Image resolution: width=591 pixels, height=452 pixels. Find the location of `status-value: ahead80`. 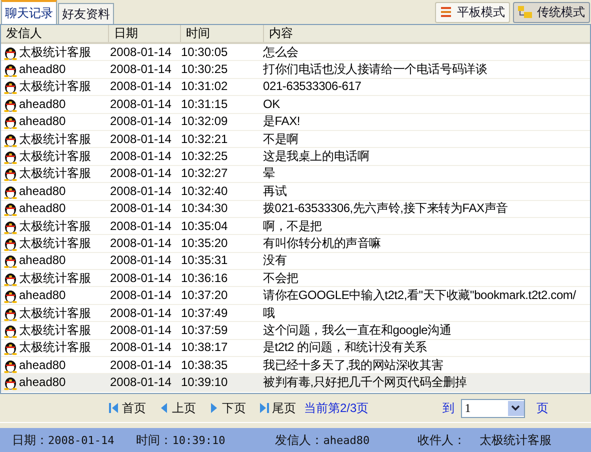

status-value: ahead80 is located at coordinates (346, 440).